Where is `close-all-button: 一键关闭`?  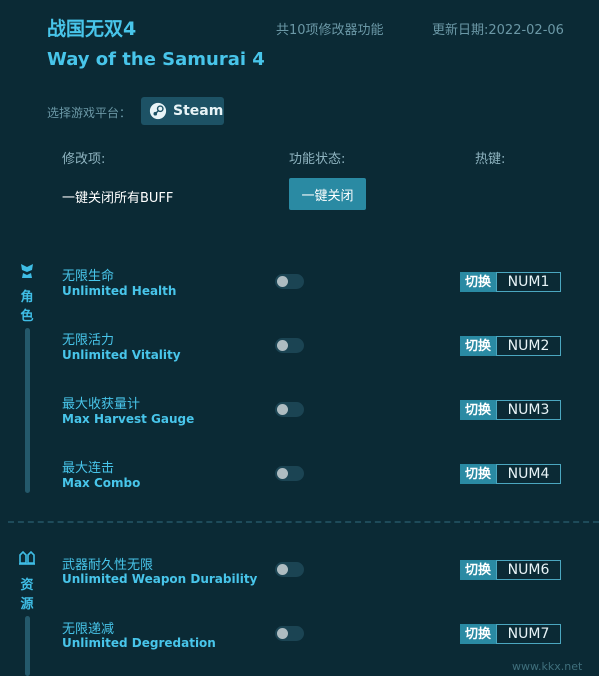 close-all-button: 一键关闭 is located at coordinates (327, 194).